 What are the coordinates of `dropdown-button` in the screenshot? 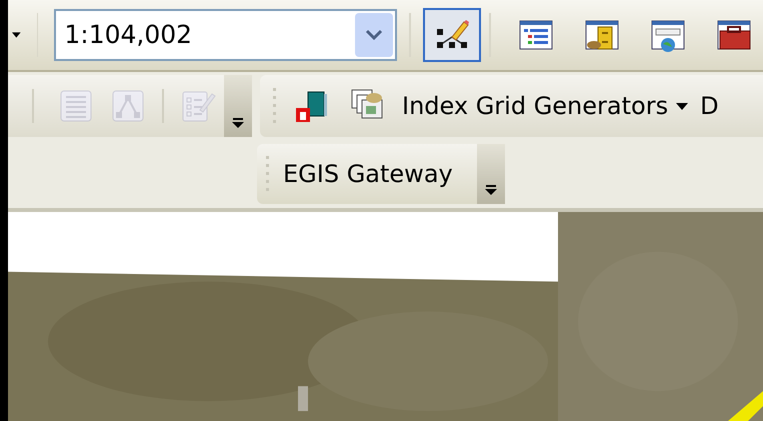 It's located at (374, 35).